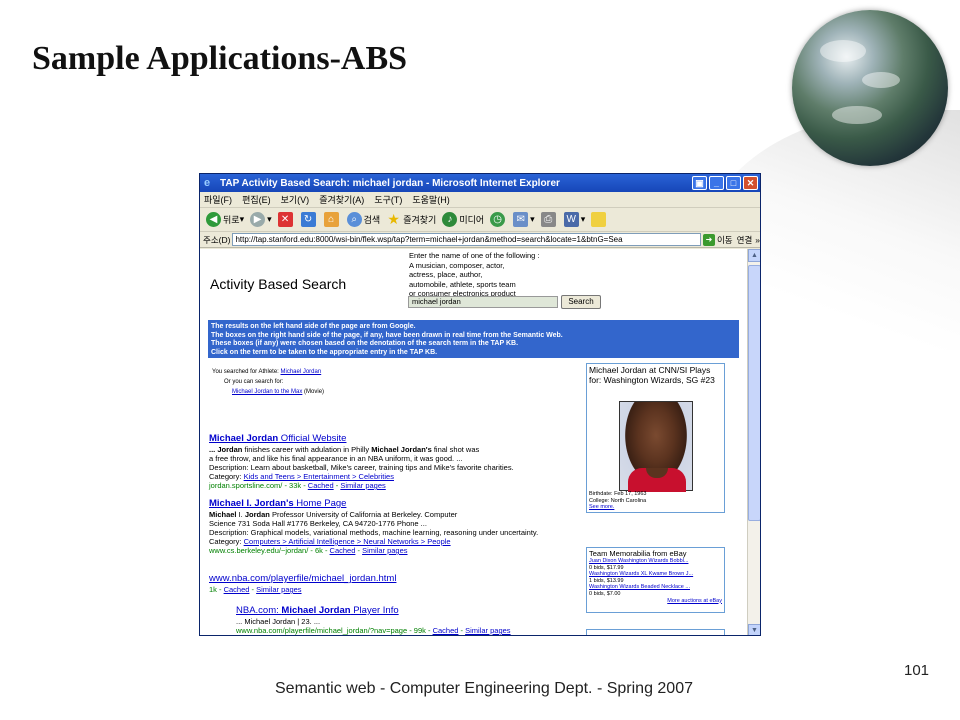 This screenshot has width=960, height=720. What do you see at coordinates (220, 58) in the screenshot?
I see `slide-title: Sample Applications-ABS` at bounding box center [220, 58].